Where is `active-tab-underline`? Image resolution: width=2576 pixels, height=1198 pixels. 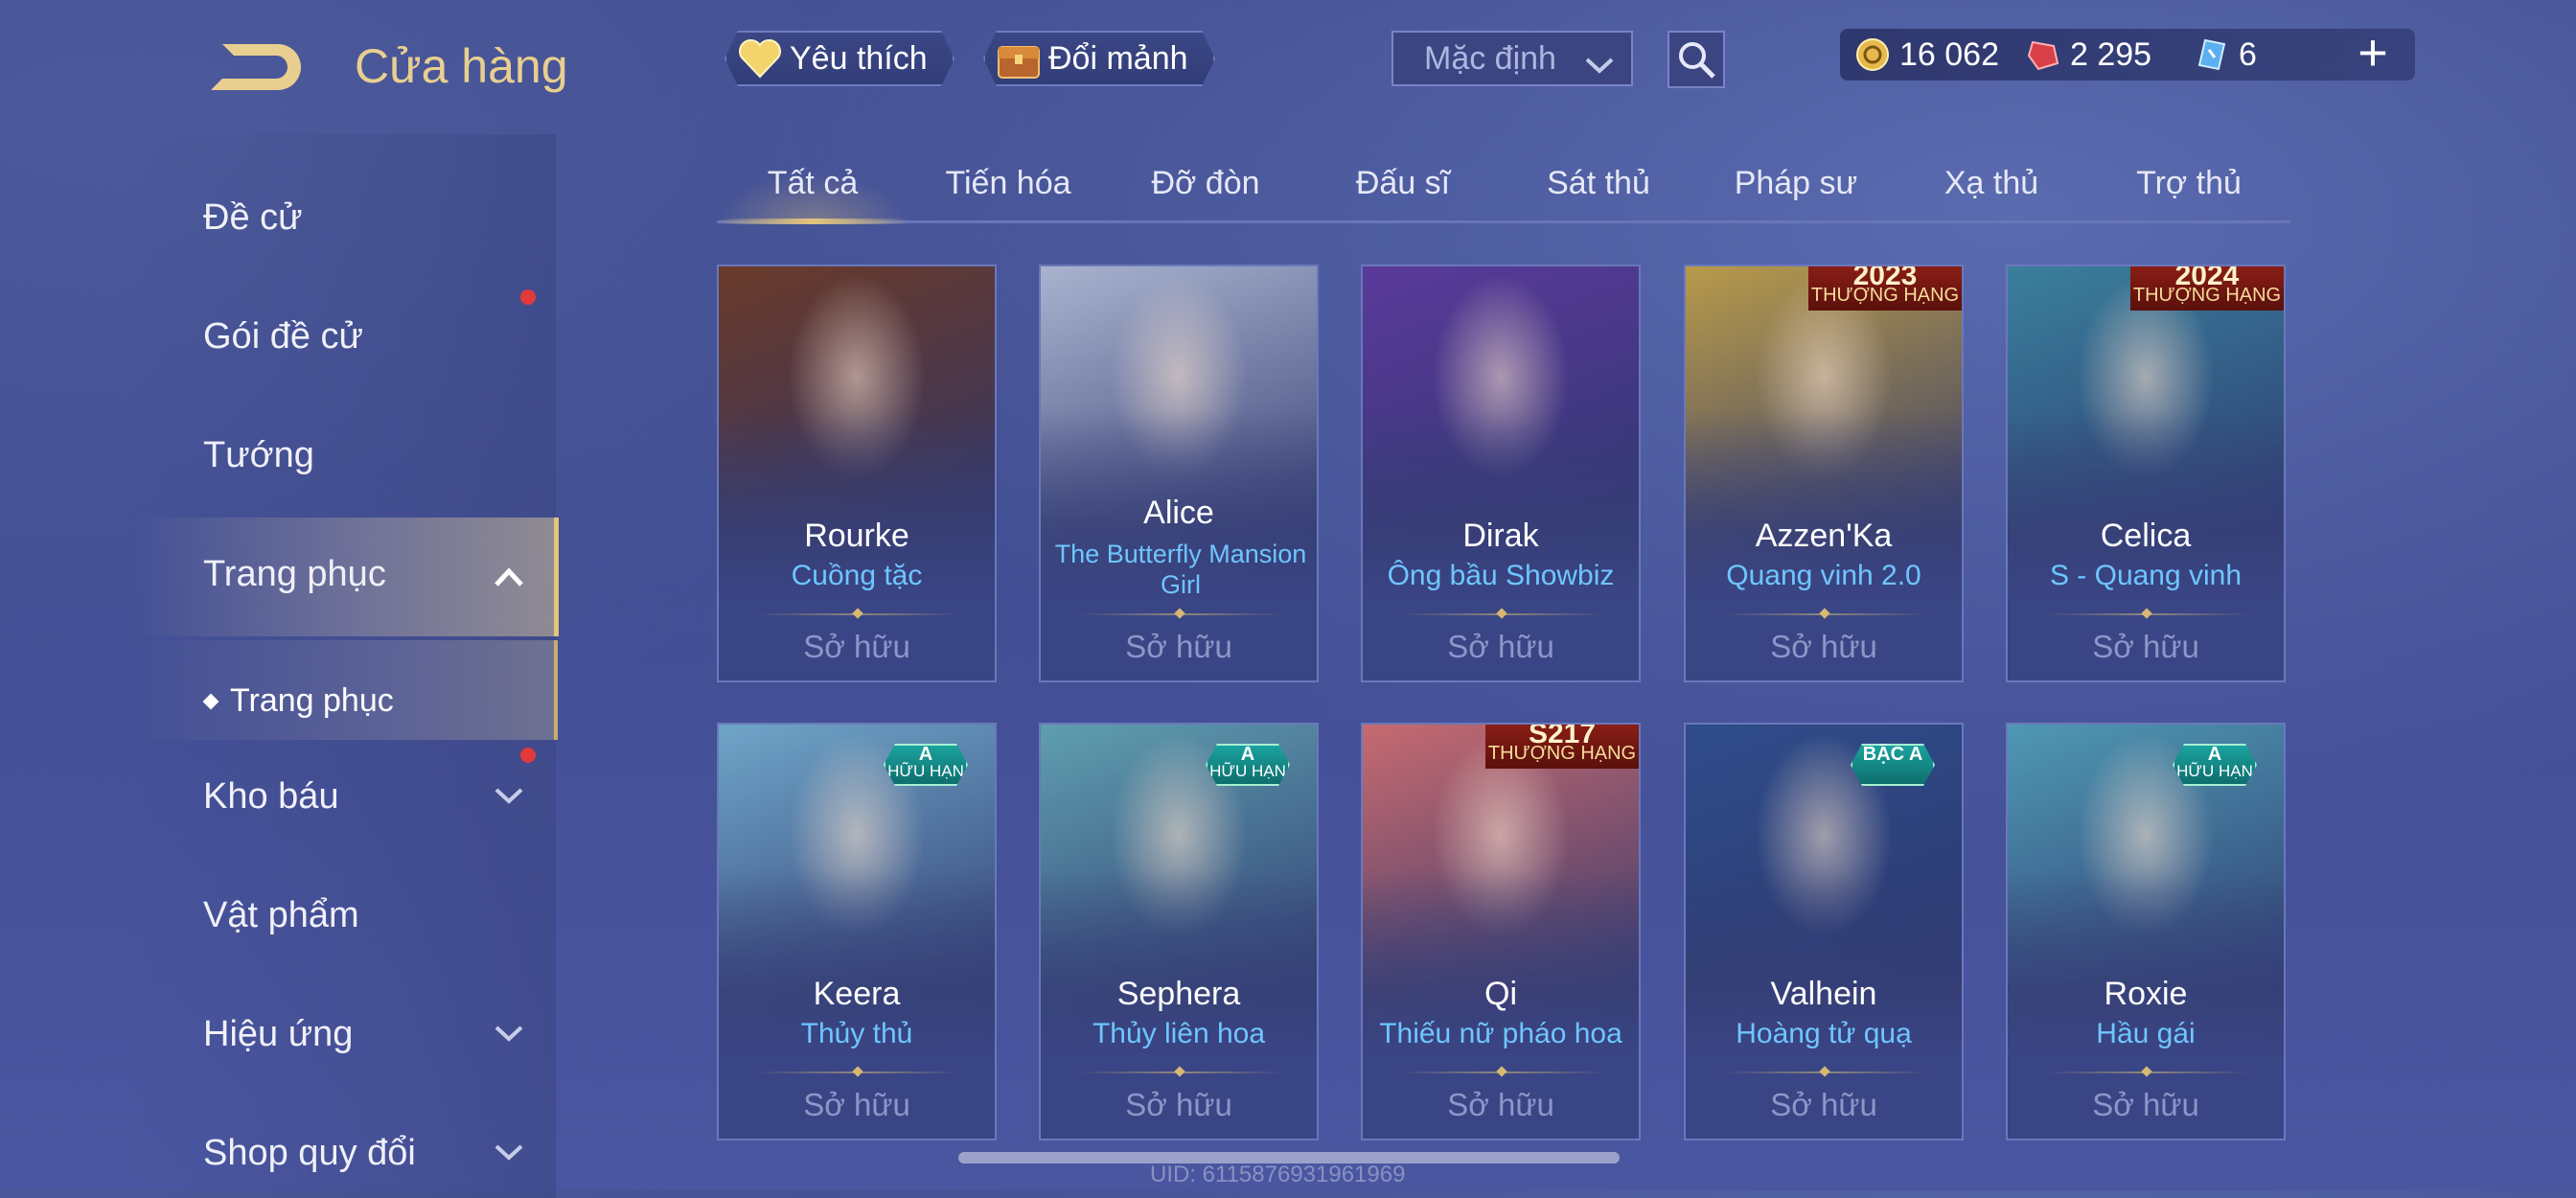
active-tab-underline is located at coordinates (812, 221).